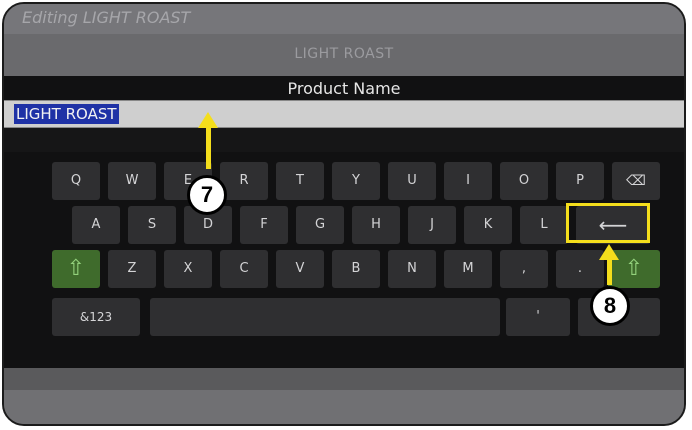 The height and width of the screenshot is (430, 692). I want to click on bottom-strip, so click(344, 379).